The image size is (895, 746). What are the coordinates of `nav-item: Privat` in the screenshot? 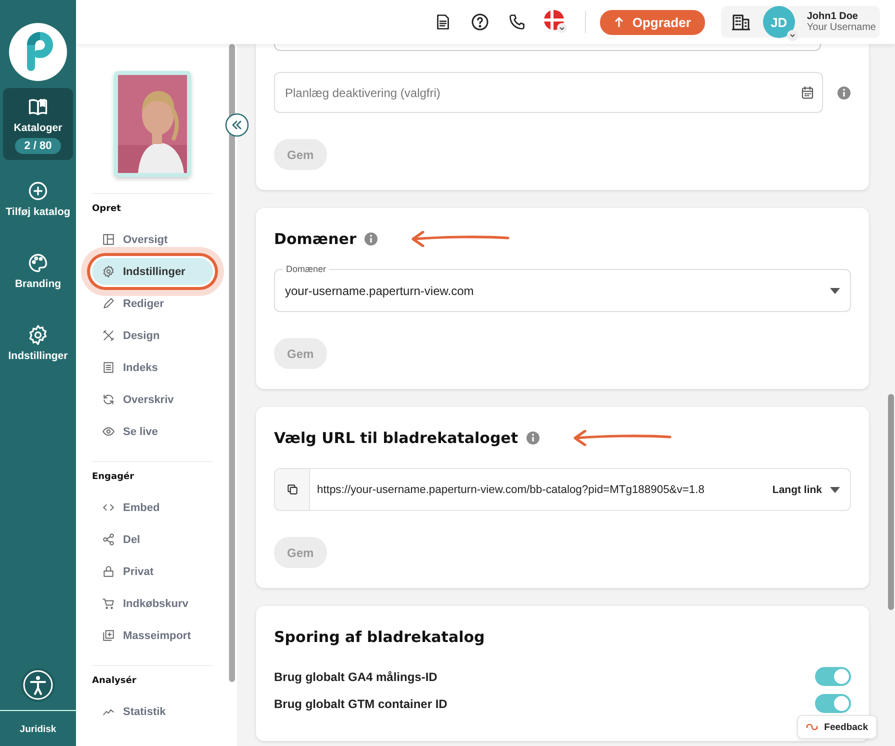 It's located at (152, 571).